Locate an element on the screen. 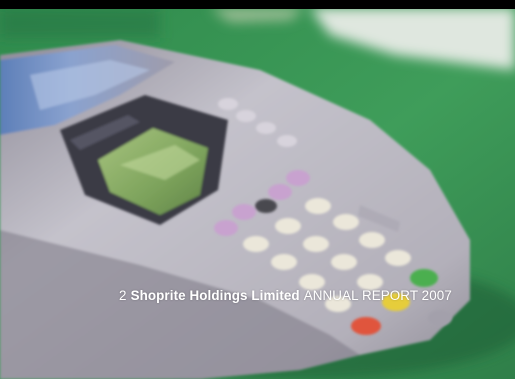 The image size is (515, 379). report-title: ANNUAL REPORT 2007 is located at coordinates (377, 295).